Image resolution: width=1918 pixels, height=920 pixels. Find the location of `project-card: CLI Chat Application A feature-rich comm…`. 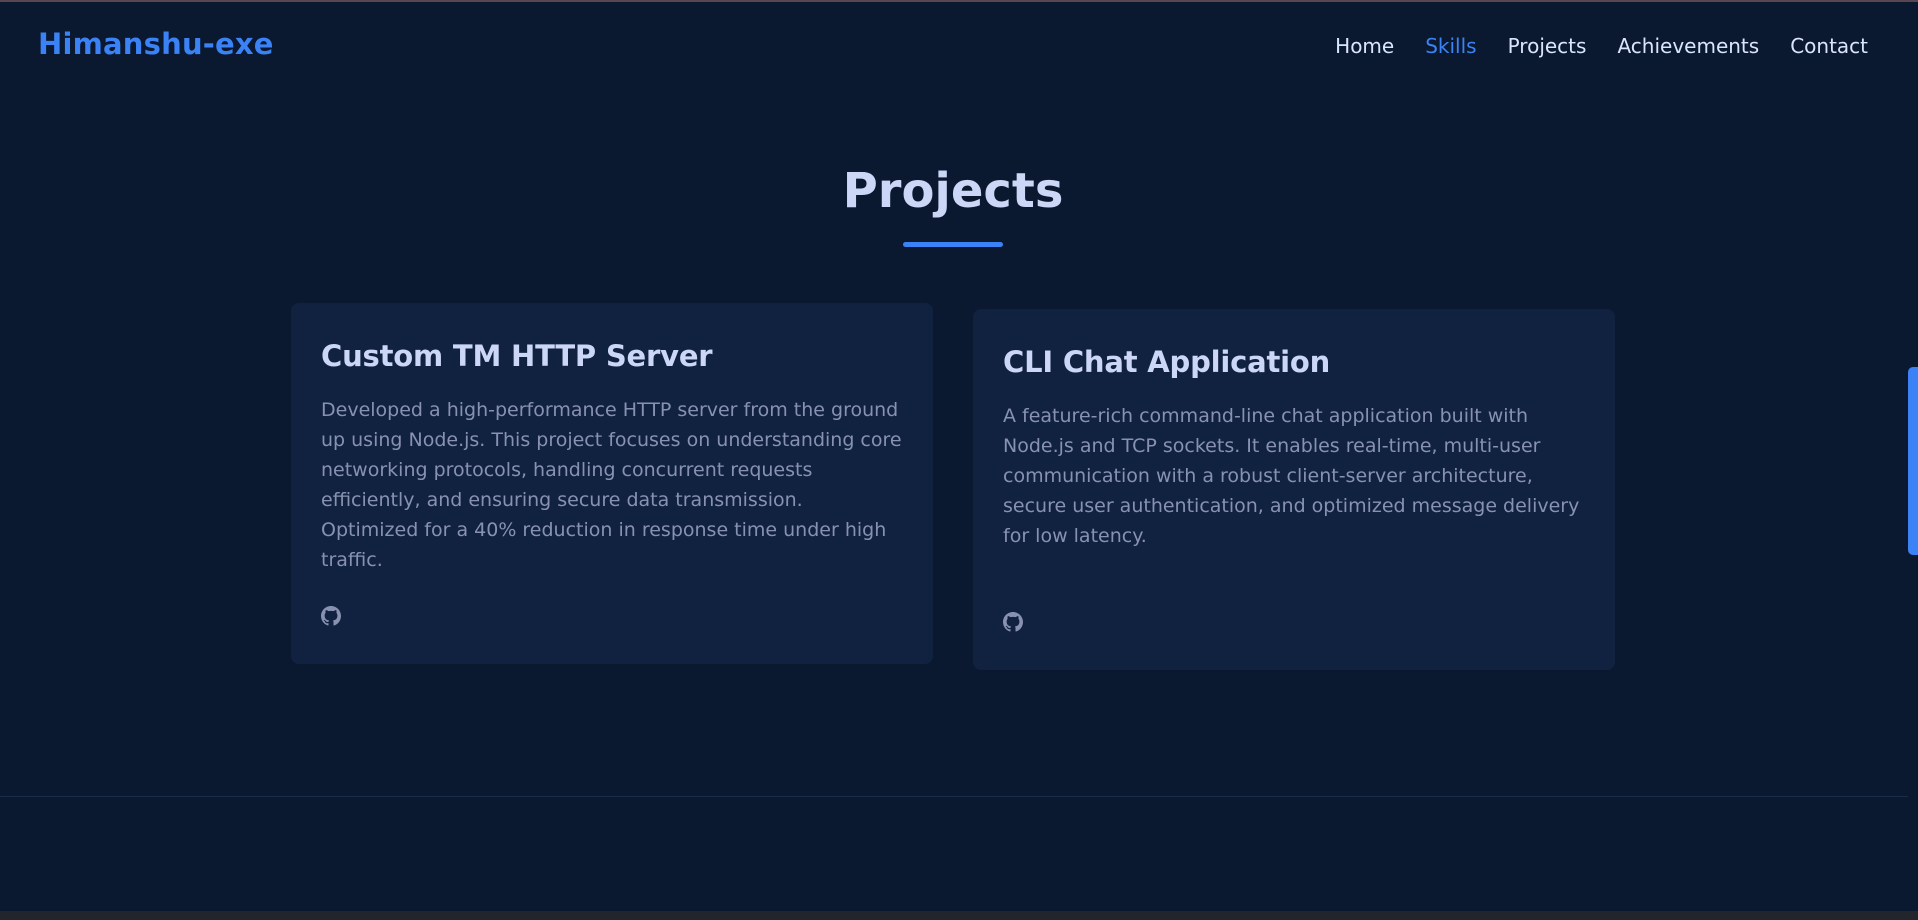

project-card: CLI Chat Application A feature-rich comm… is located at coordinates (1294, 489).